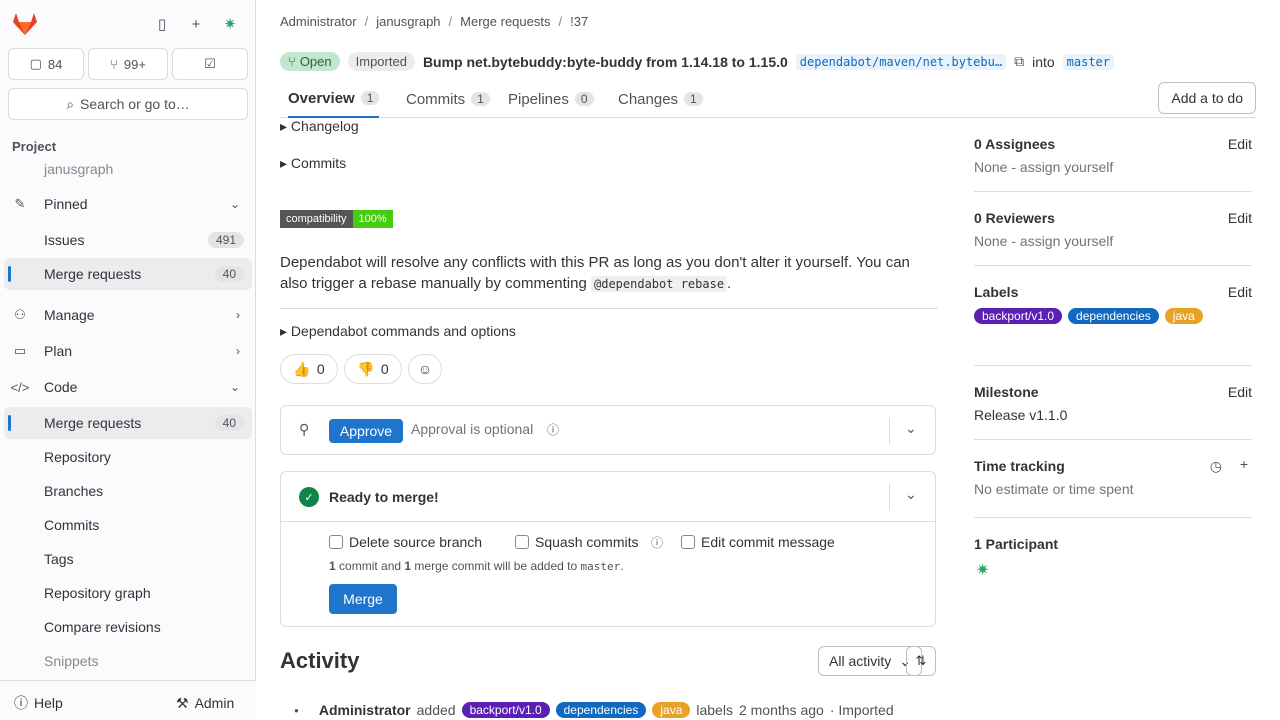  What do you see at coordinates (196, 24) in the screenshot?
I see `create-new-icon: +` at bounding box center [196, 24].